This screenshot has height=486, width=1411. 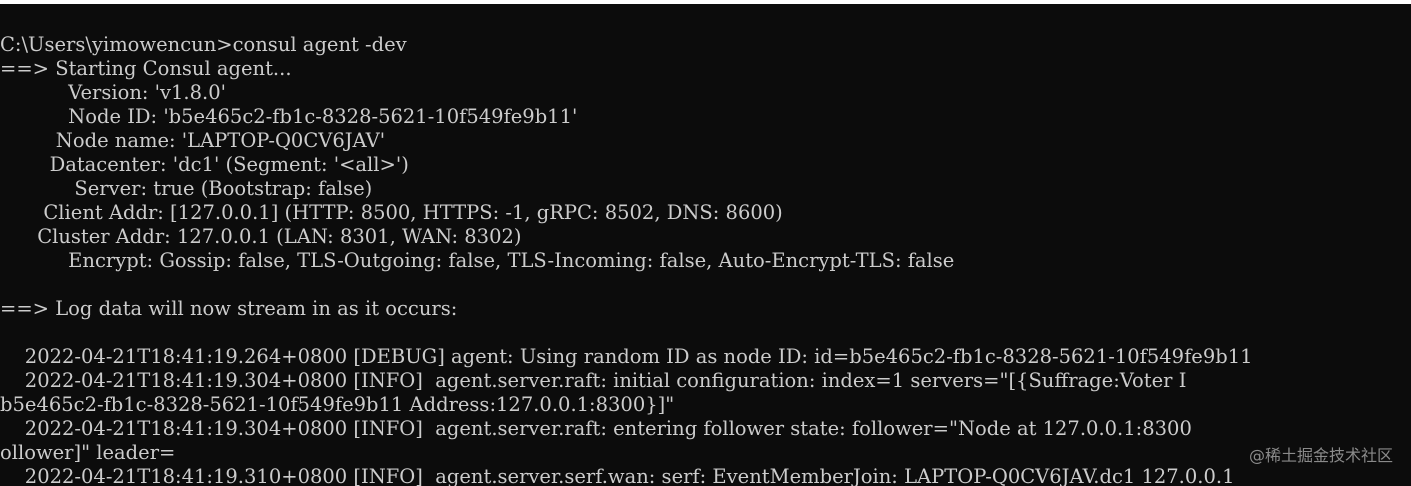 I want to click on terminal-line: Datacenter: 'dc1' (Segment: '<all>'), so click(x=204, y=164).